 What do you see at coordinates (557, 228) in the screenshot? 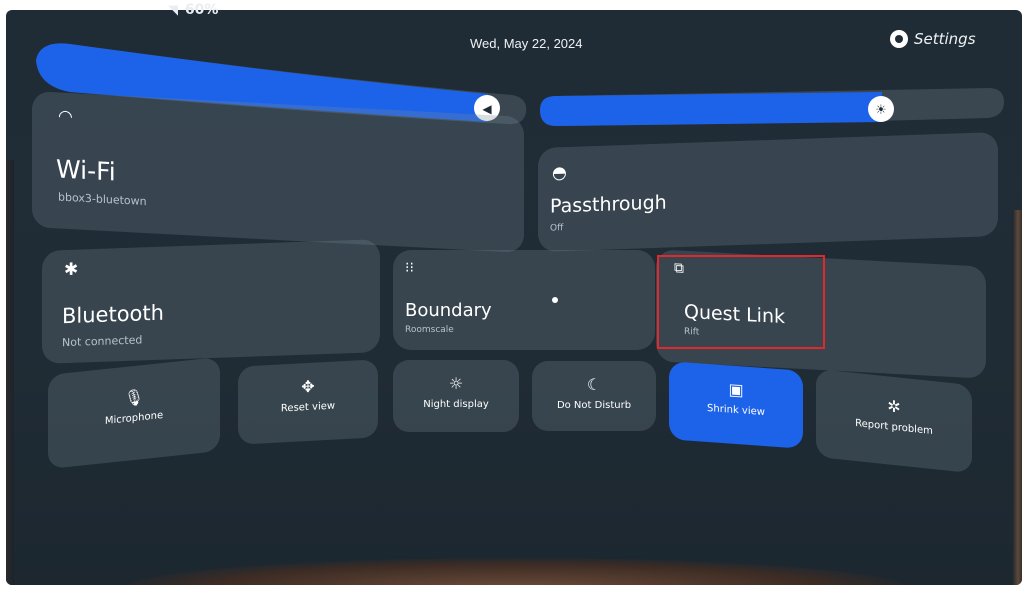
I see `passthrough-status: Off` at bounding box center [557, 228].